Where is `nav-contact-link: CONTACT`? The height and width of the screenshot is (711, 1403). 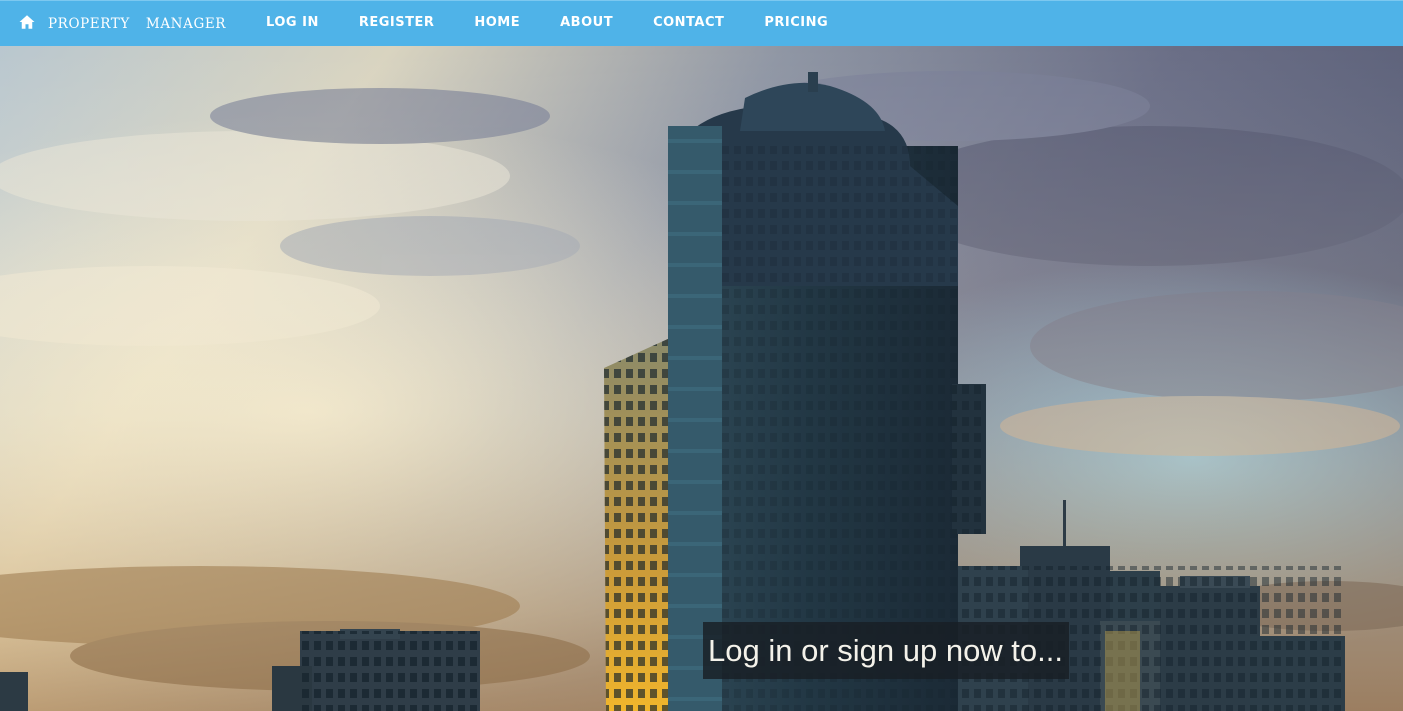
nav-contact-link: CONTACT is located at coordinates (688, 22).